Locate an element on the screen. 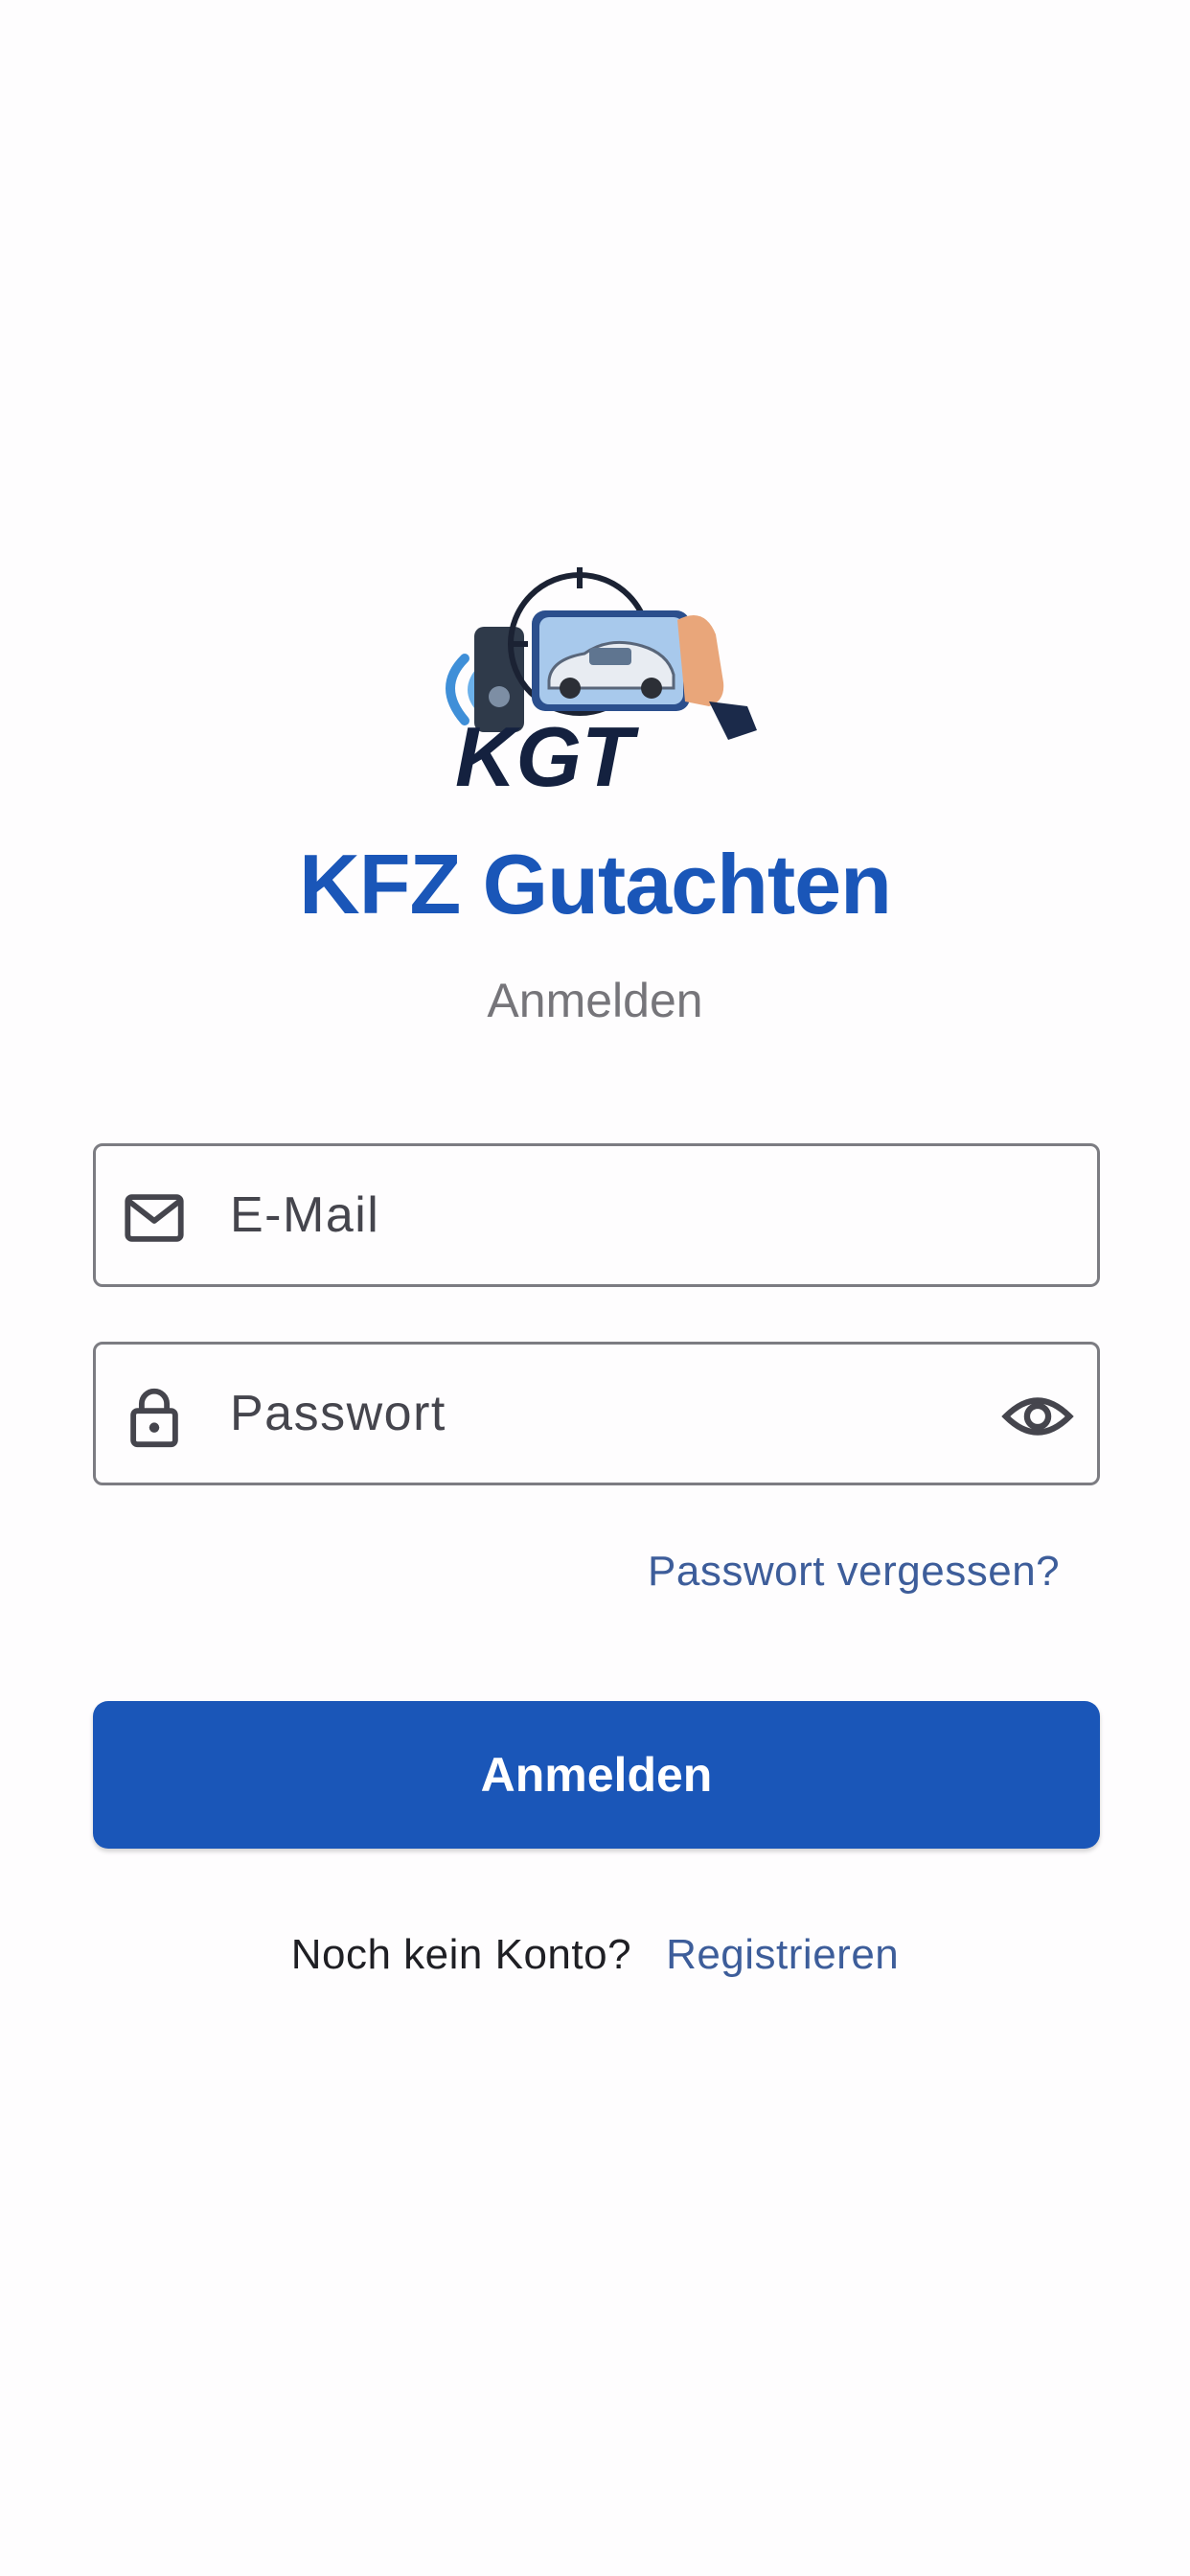 The height and width of the screenshot is (2576, 1190). signup-question: Noch kein Konto? is located at coordinates (461, 1954).